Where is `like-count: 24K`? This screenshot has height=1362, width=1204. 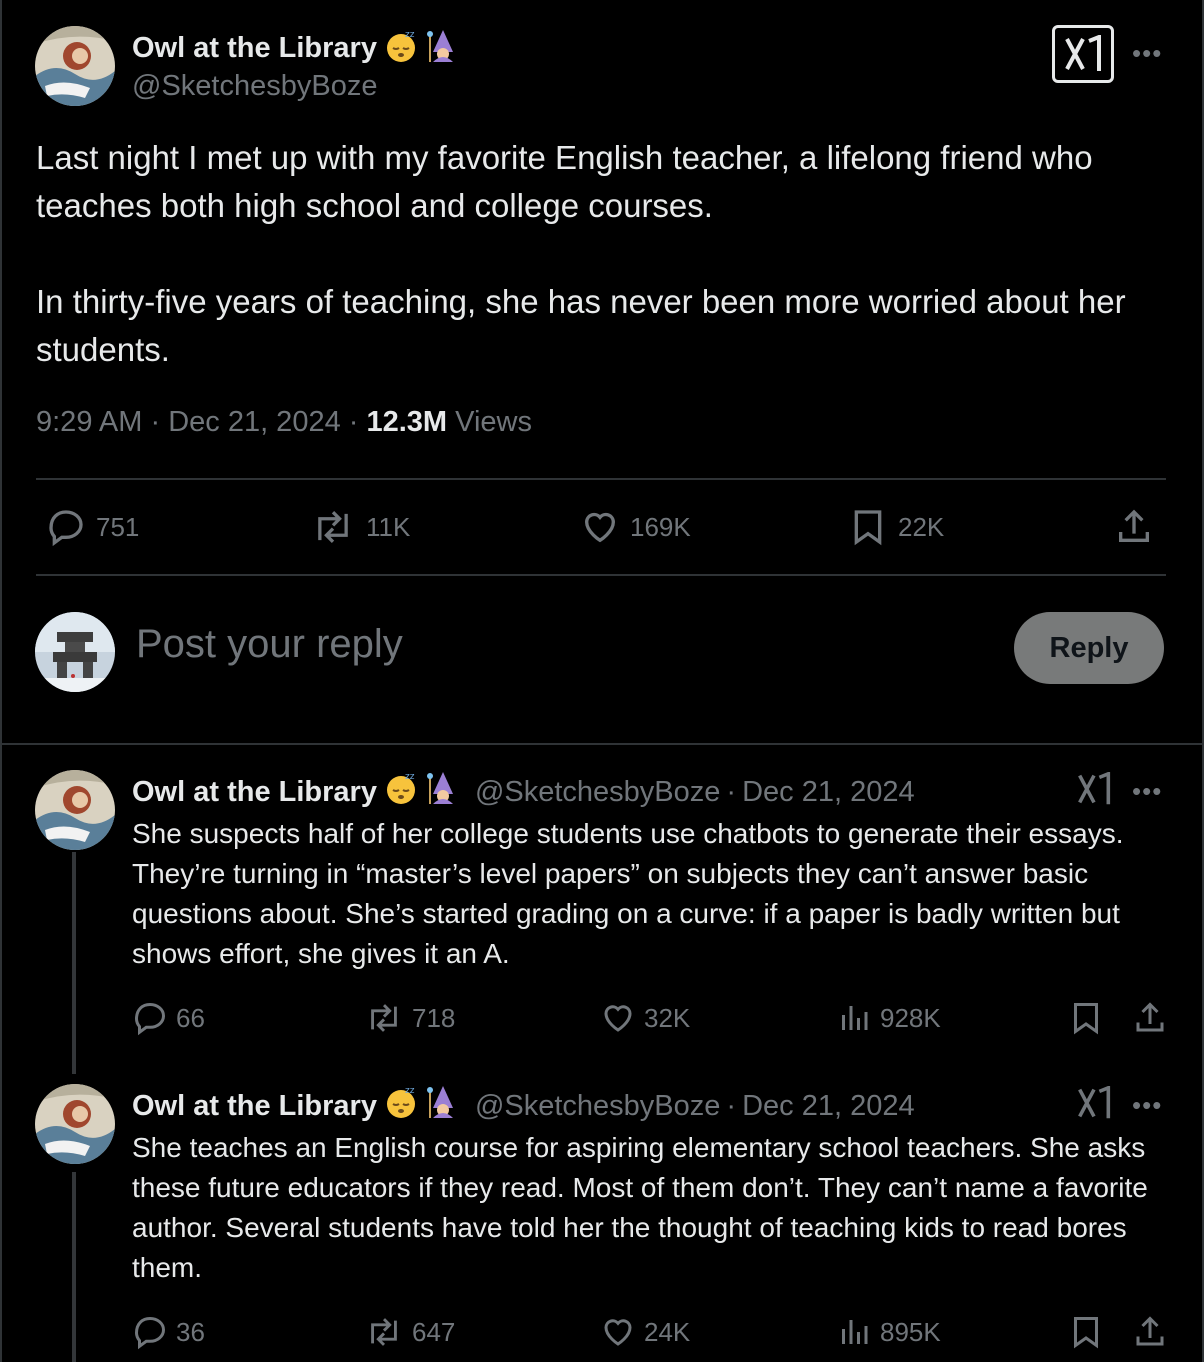
like-count: 24K is located at coordinates (667, 1331).